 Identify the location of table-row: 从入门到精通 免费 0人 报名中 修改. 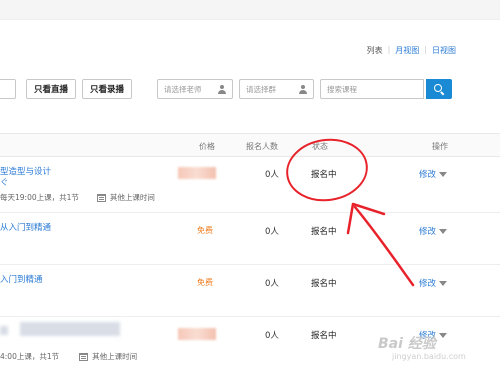
(250, 239).